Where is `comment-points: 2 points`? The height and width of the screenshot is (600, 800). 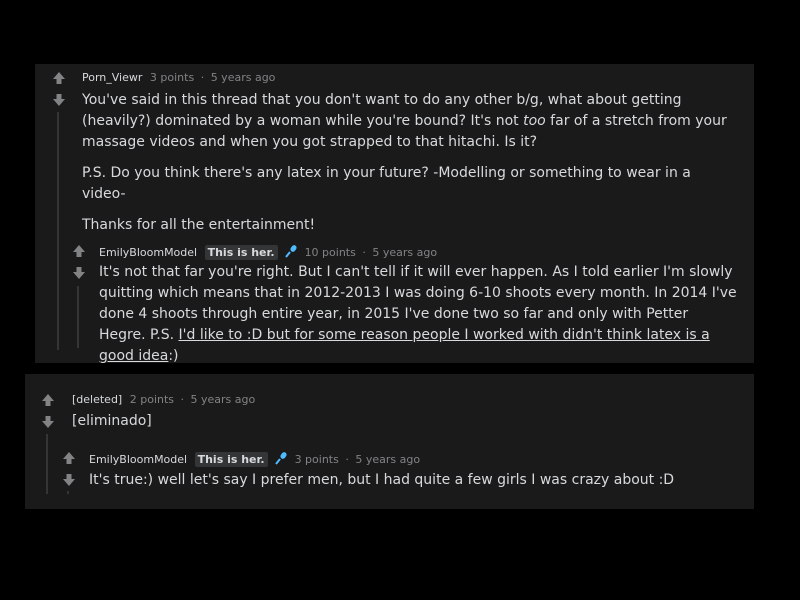
comment-points: 2 points is located at coordinates (152, 399).